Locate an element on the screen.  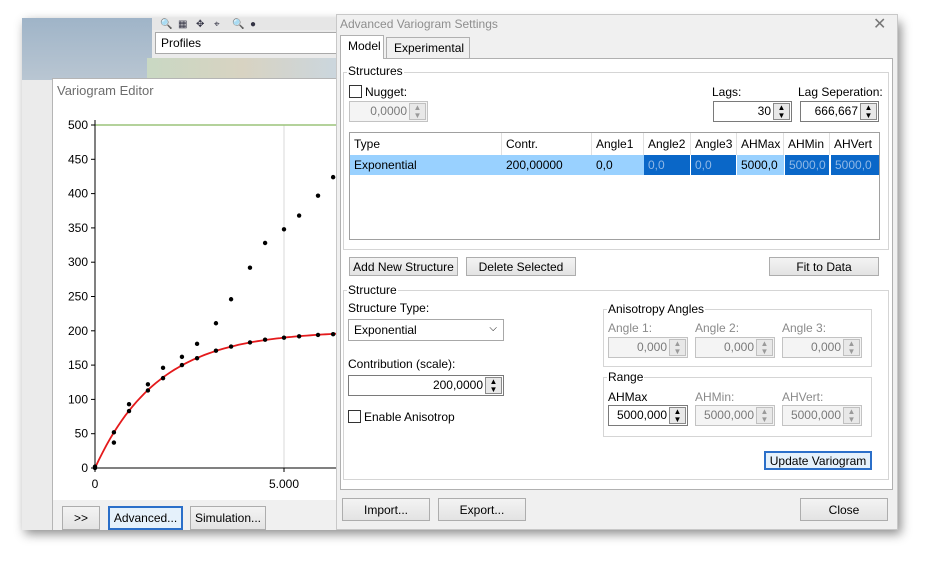
profiles-combo: Profiles is located at coordinates (246, 43).